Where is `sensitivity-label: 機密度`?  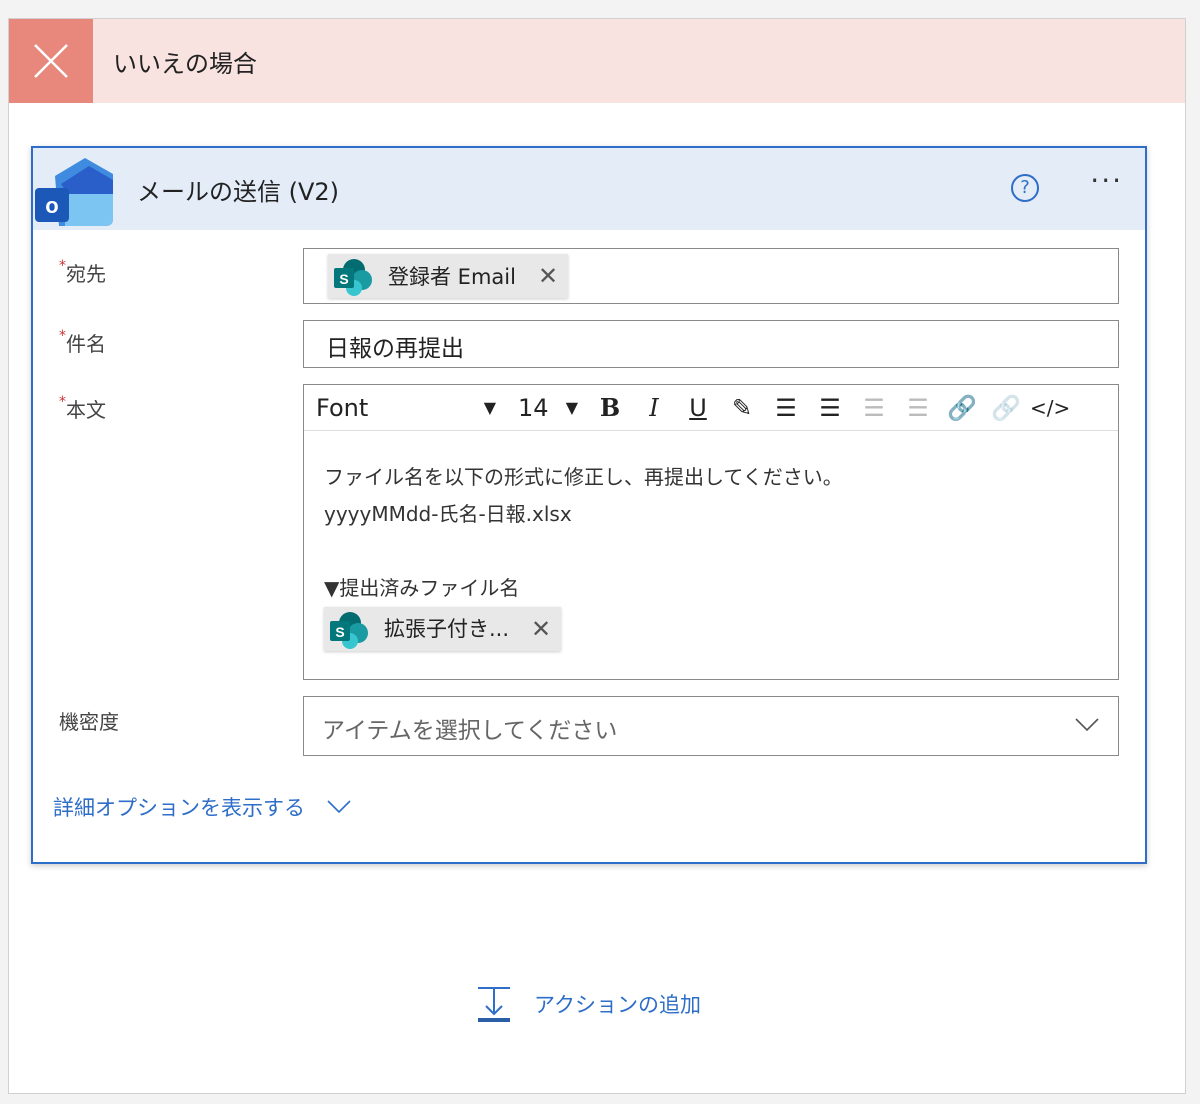
sensitivity-label: 機密度 is located at coordinates (89, 722).